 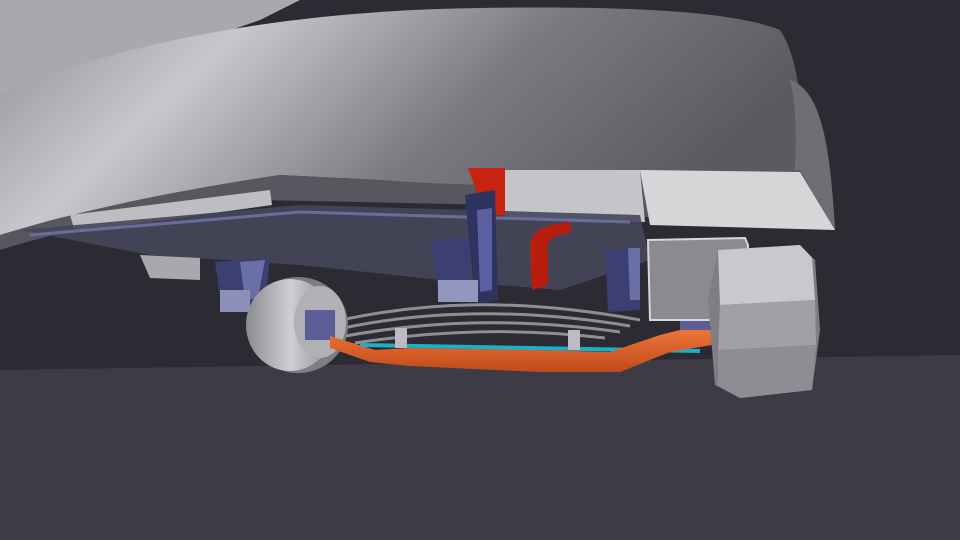 What do you see at coordinates (297, 325) in the screenshot?
I see `left-wheel` at bounding box center [297, 325].